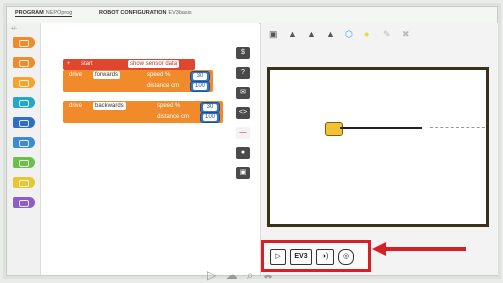 This screenshot has height=283, width=503. Describe the element at coordinates (24, 62) in the screenshot. I see `category-sensors-icon` at that location.